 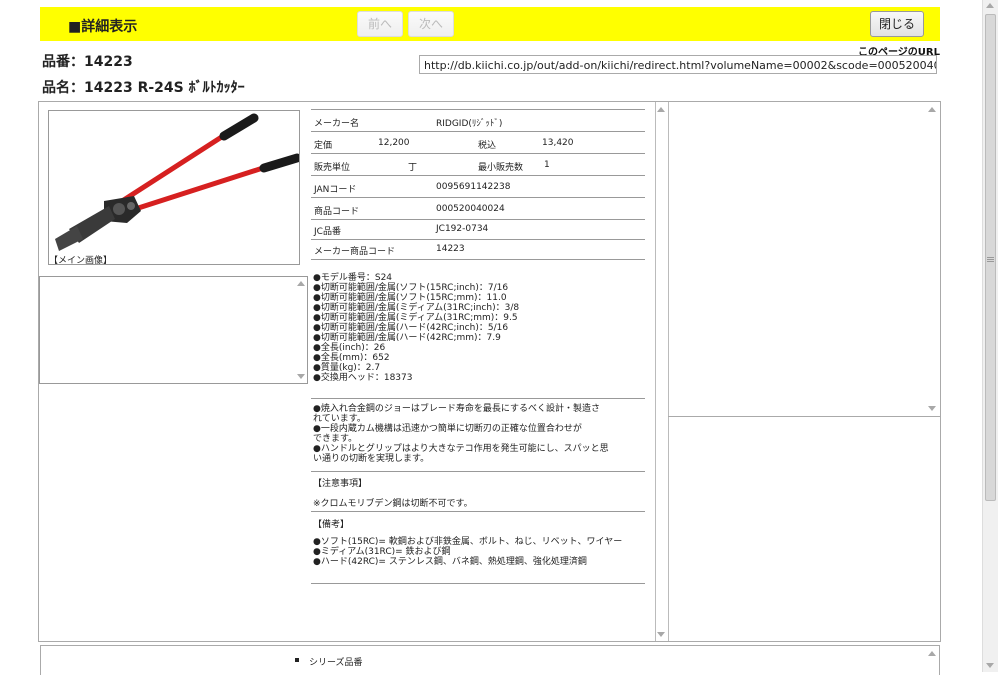 I want to click on spec-value: 丁, so click(x=413, y=168).